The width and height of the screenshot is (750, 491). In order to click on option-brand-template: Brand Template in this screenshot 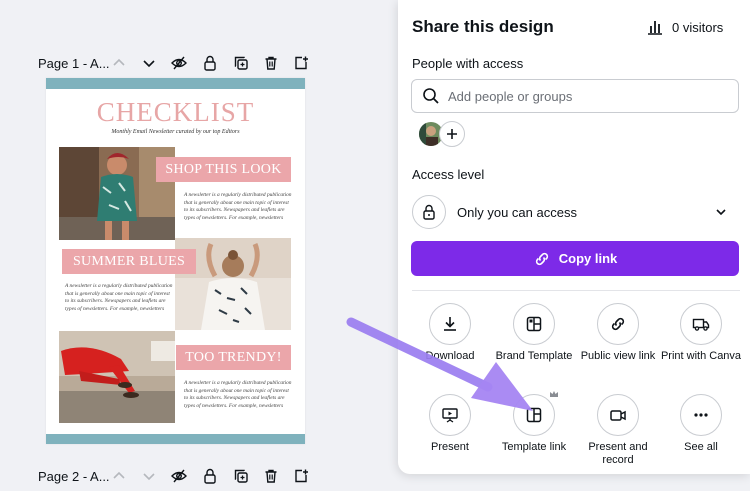, I will do `click(534, 333)`.